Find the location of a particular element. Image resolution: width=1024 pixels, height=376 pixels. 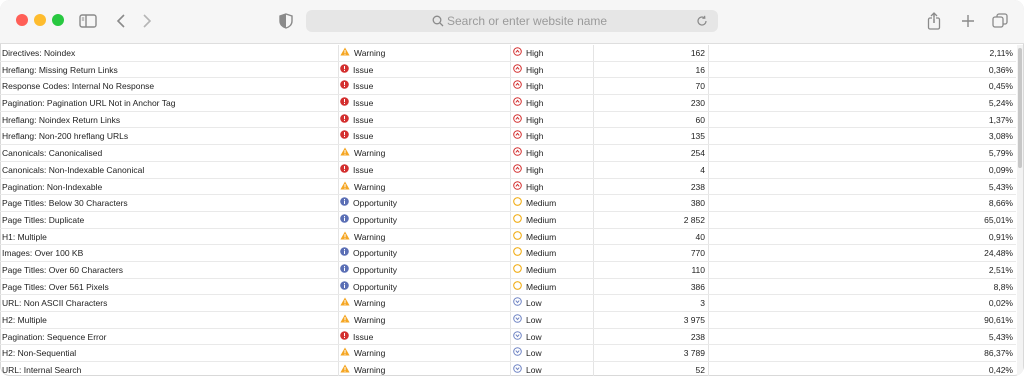

forward-icon is located at coordinates (147, 21).